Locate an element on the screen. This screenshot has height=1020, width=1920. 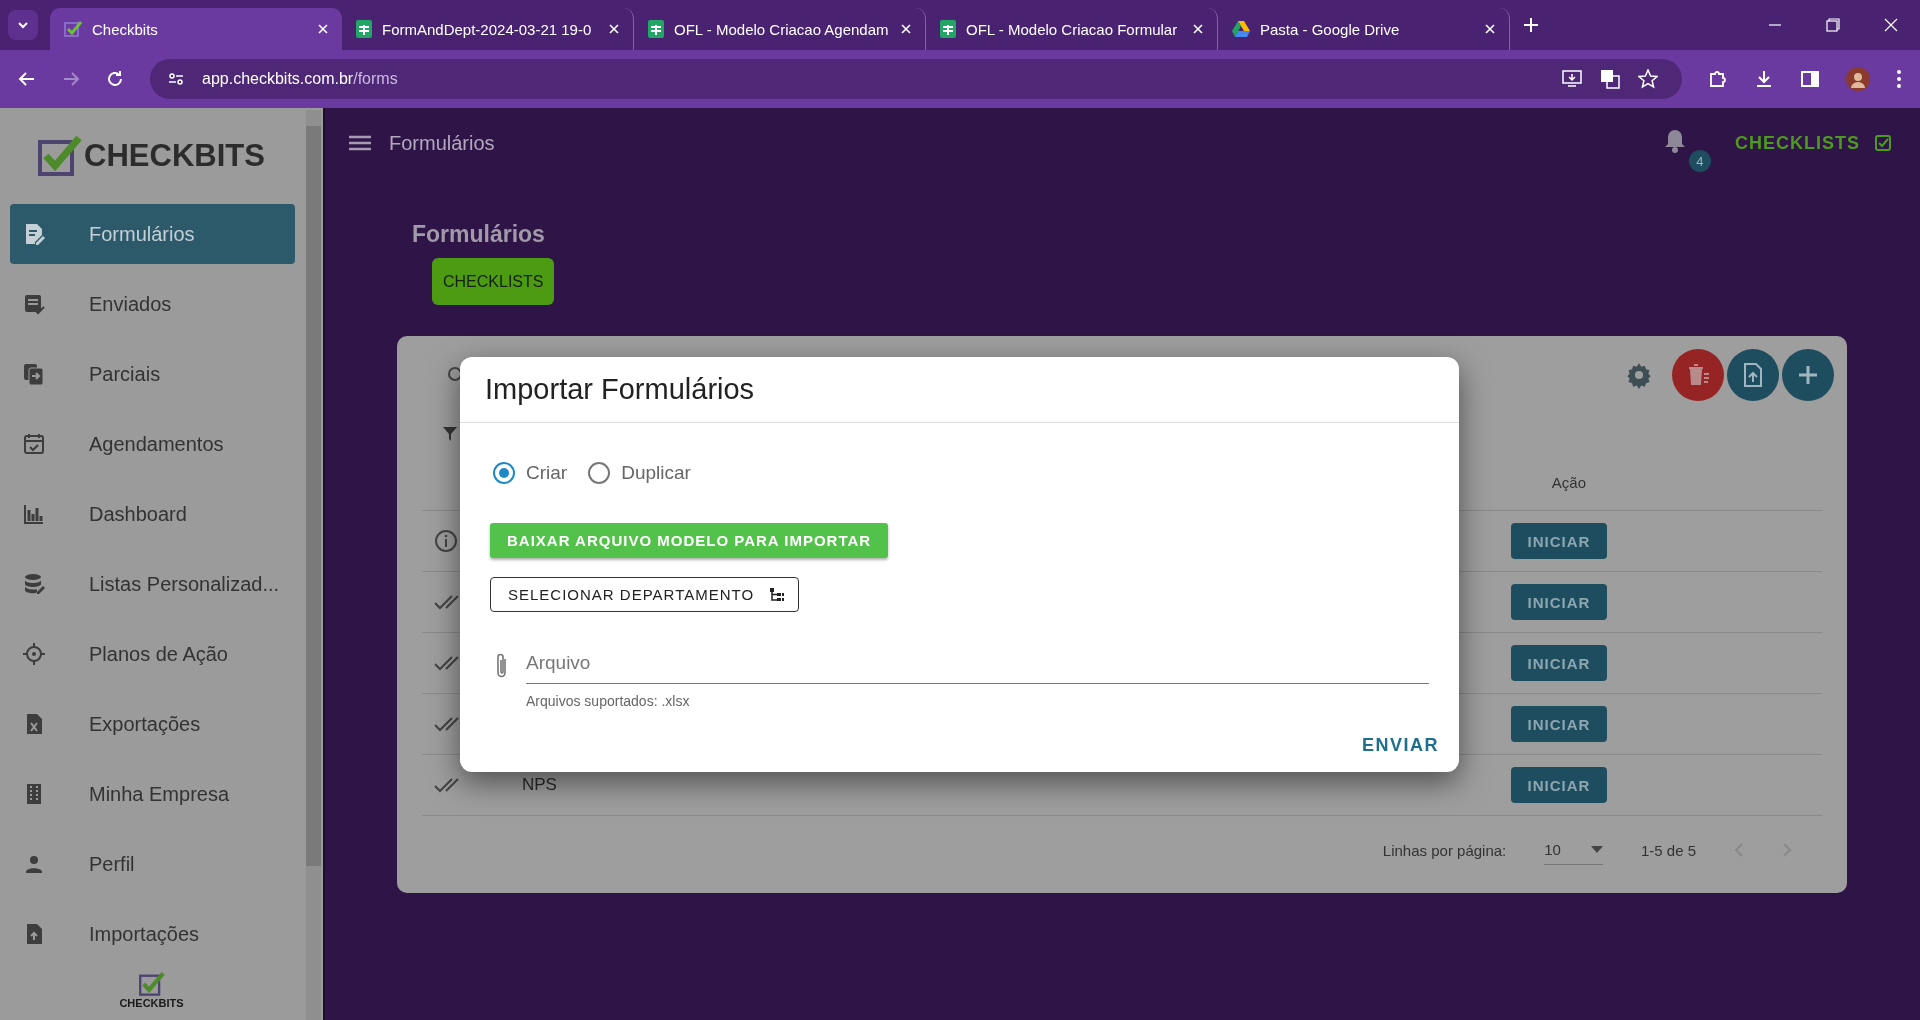
radio-option: Duplicar is located at coordinates (639, 473).